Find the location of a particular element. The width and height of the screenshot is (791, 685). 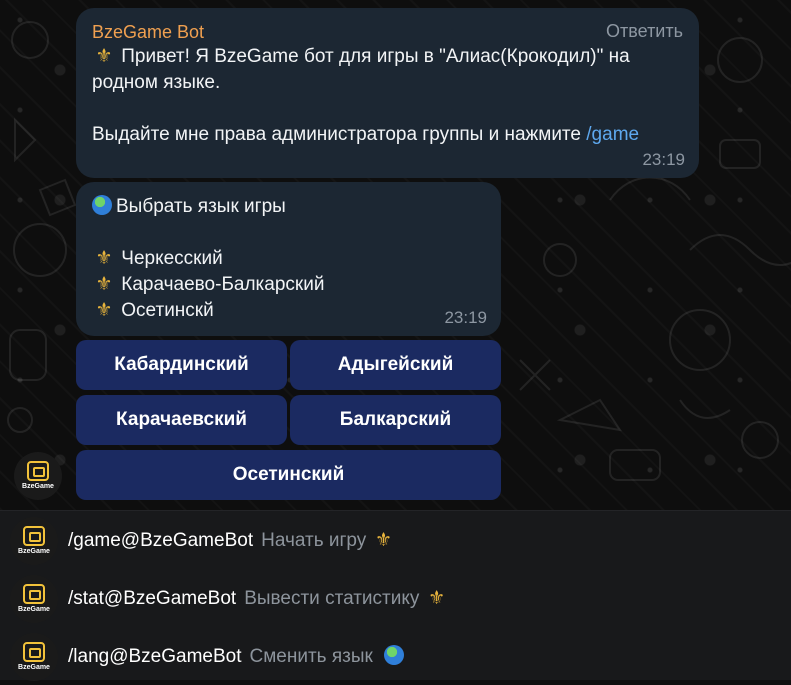

command-description: Вывести статистику is located at coordinates (332, 598).